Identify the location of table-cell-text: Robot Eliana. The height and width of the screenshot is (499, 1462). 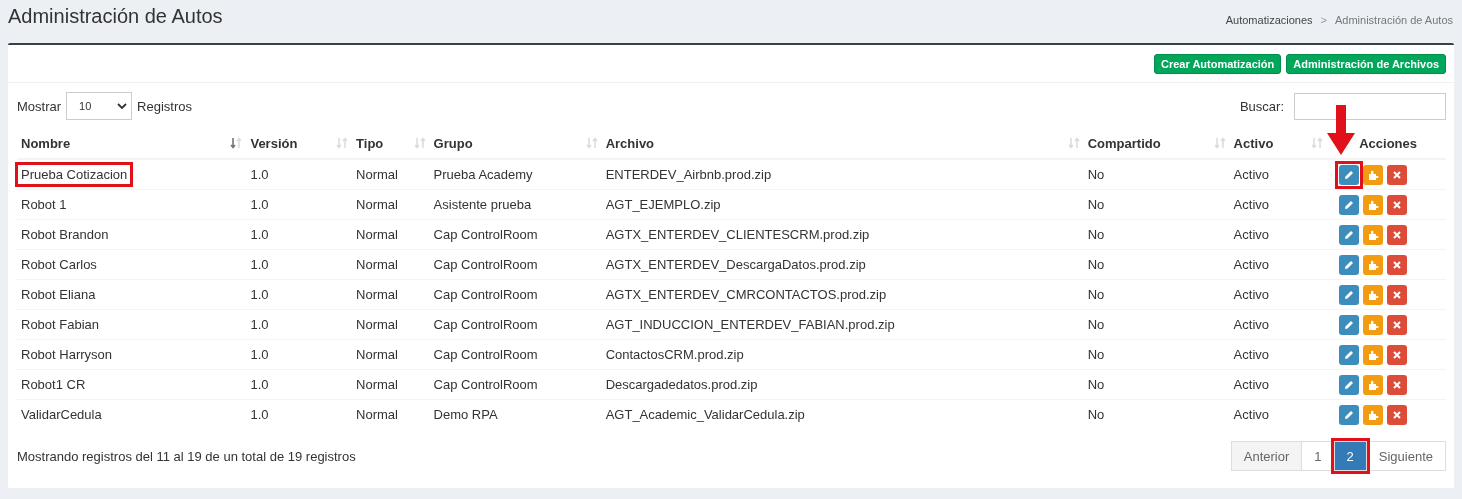
(58, 295).